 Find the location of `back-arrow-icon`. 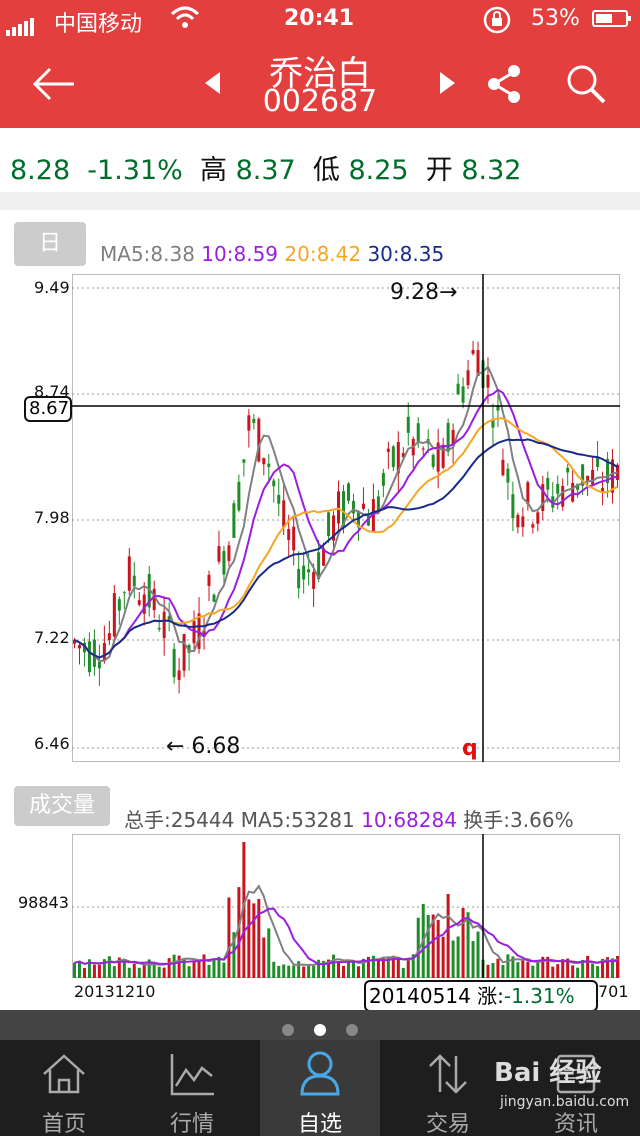

back-arrow-icon is located at coordinates (54, 84).